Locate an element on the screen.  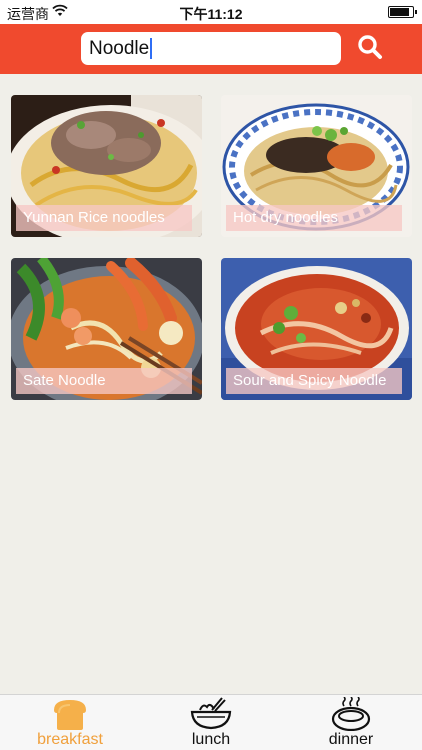
tab-label: lunch is located at coordinates (211, 739).